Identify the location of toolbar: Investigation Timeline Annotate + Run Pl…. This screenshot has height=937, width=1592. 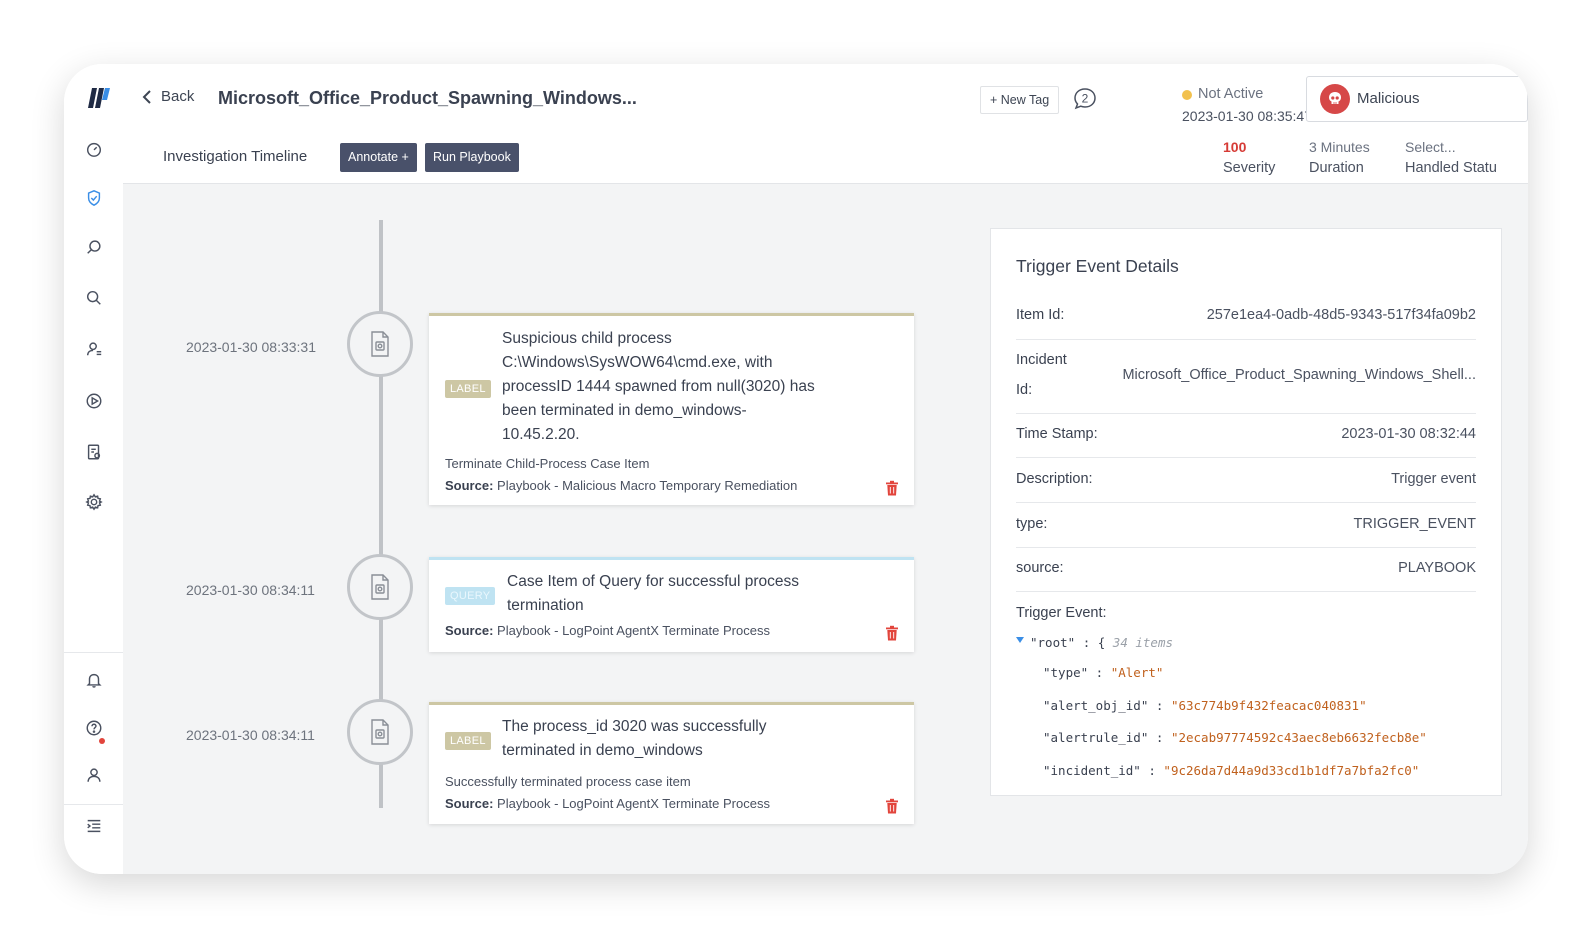
(825, 157).